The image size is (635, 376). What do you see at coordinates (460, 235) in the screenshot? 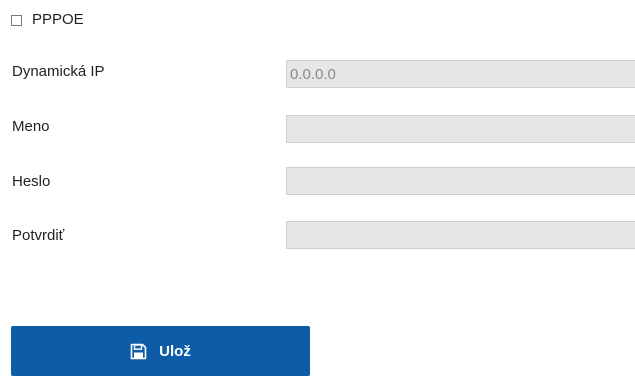
I see `confirm-password-field` at bounding box center [460, 235].